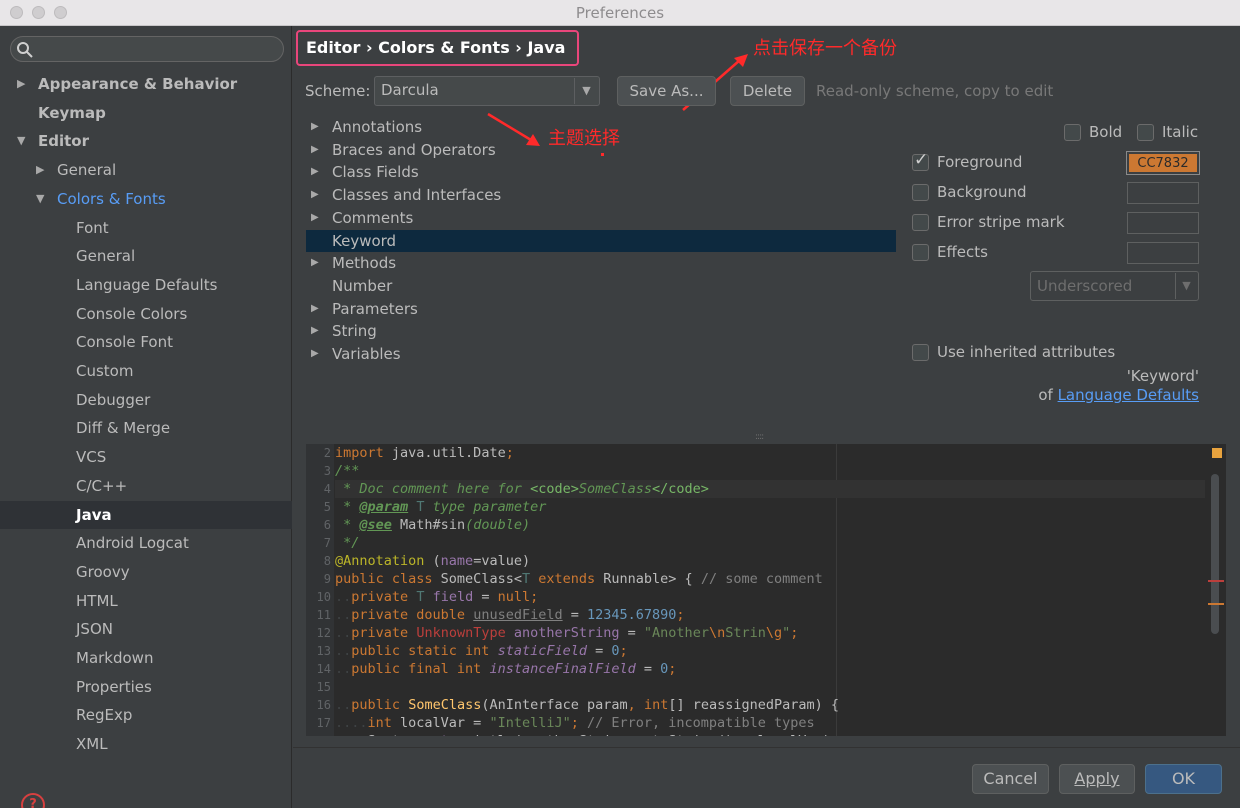 The width and height of the screenshot is (1240, 808). I want to click on sidebar-item: ▶ General, so click(146, 170).